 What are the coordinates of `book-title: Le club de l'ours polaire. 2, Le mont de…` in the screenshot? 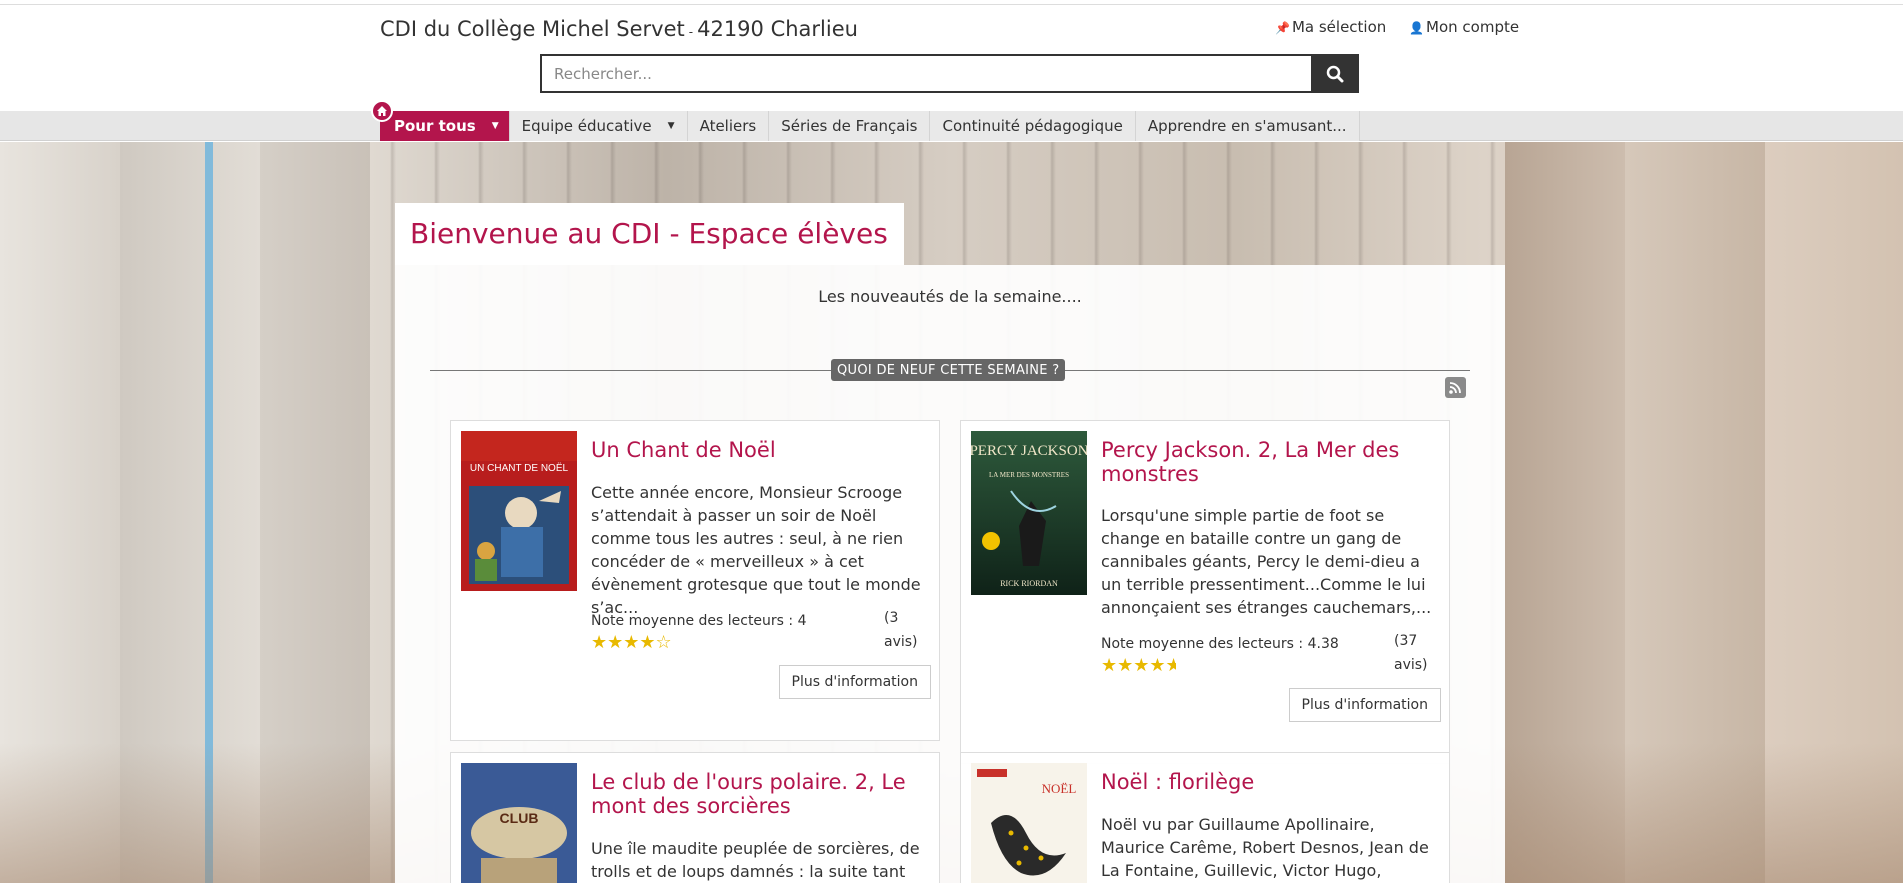 It's located at (761, 794).